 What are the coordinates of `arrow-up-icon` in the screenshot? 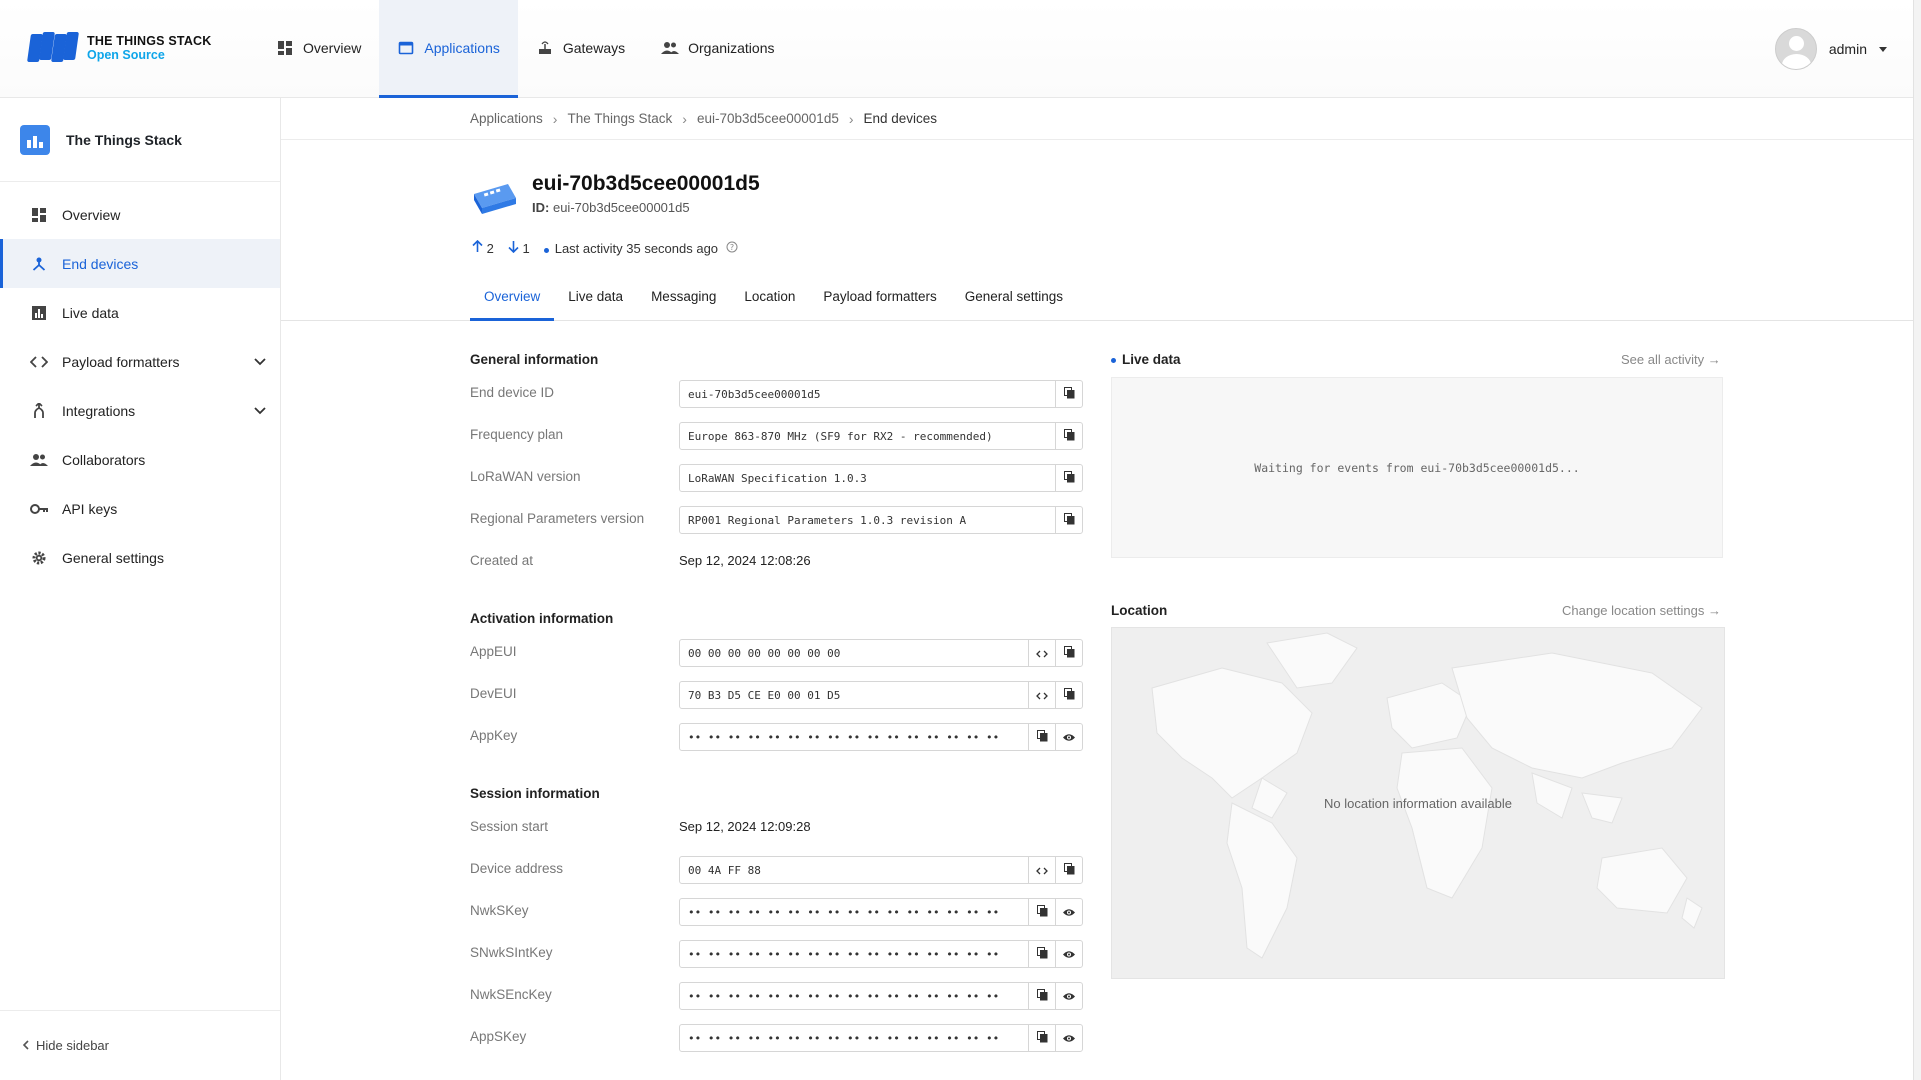 It's located at (477, 247).